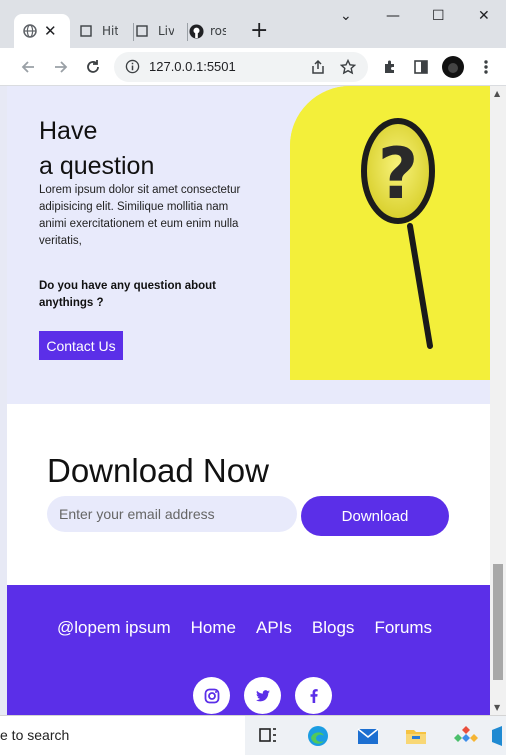 This screenshot has width=506, height=755. Describe the element at coordinates (375, 516) in the screenshot. I see `download-button: Download` at that location.